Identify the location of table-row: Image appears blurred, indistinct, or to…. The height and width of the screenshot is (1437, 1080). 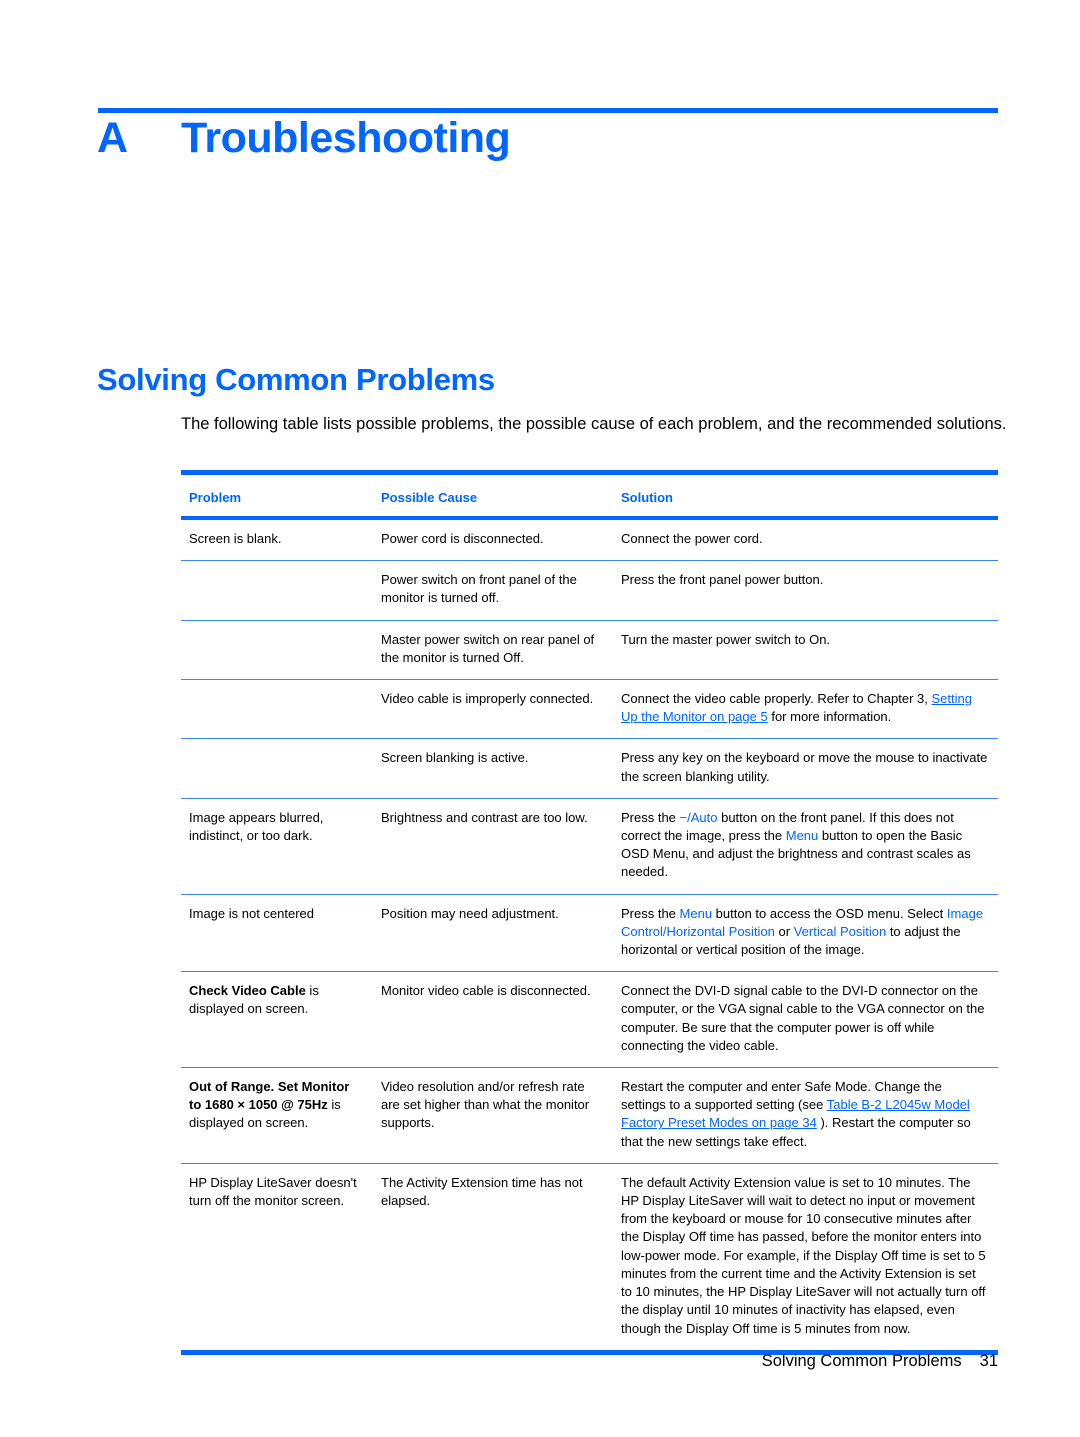
(589, 846).